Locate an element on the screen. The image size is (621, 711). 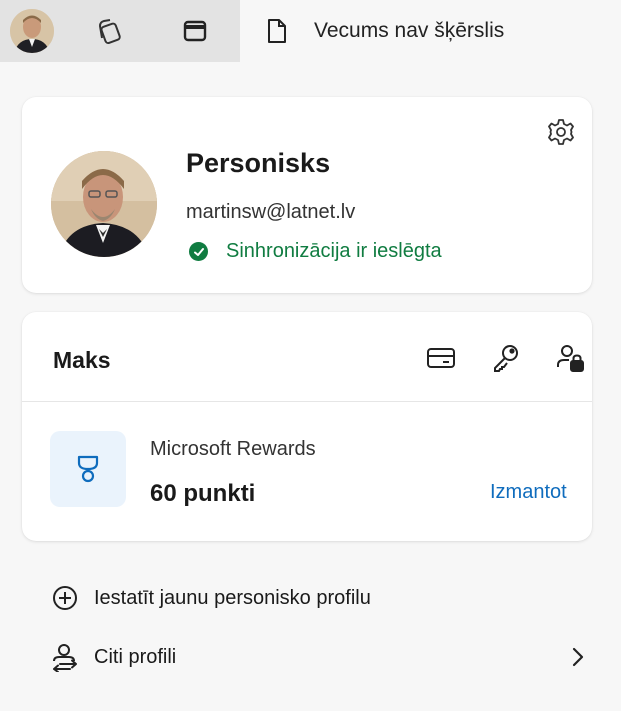
redeem-link: Izmantot is located at coordinates (528, 492).